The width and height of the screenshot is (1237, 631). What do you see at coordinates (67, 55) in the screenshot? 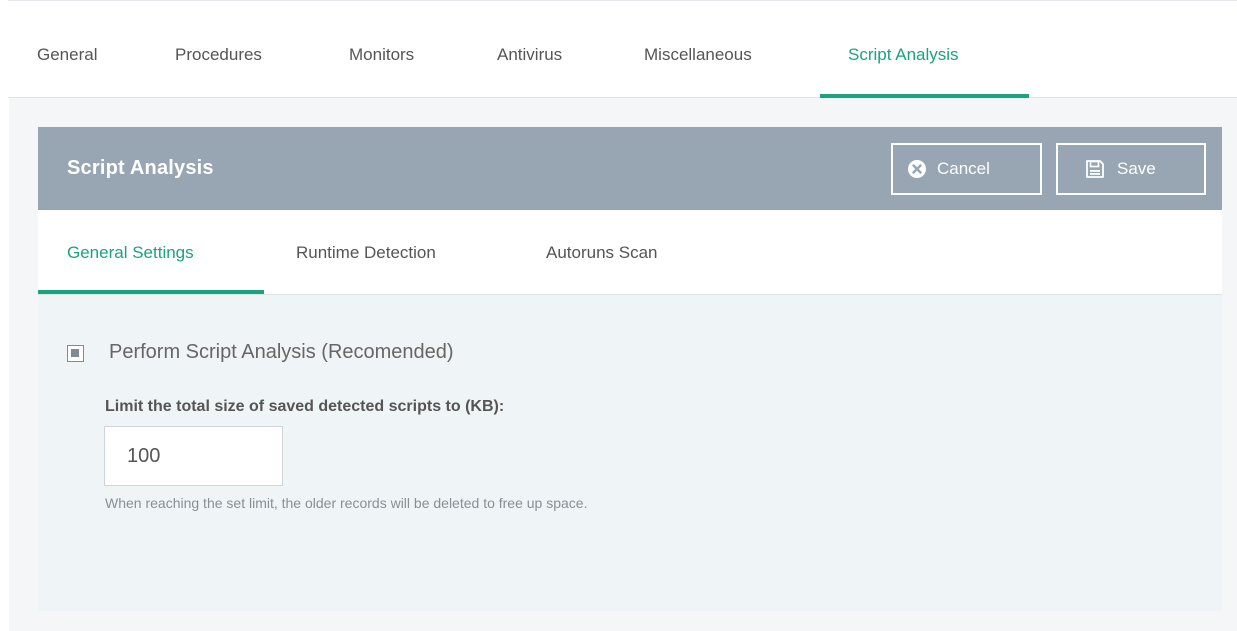
I see `tab-general: General` at bounding box center [67, 55].